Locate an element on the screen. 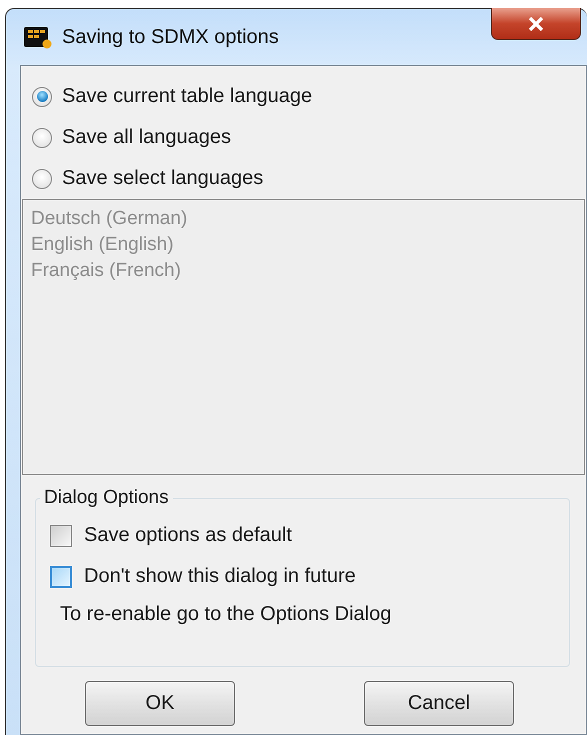 This screenshot has width=587, height=735. radio-label: Save all languages is located at coordinates (147, 137).